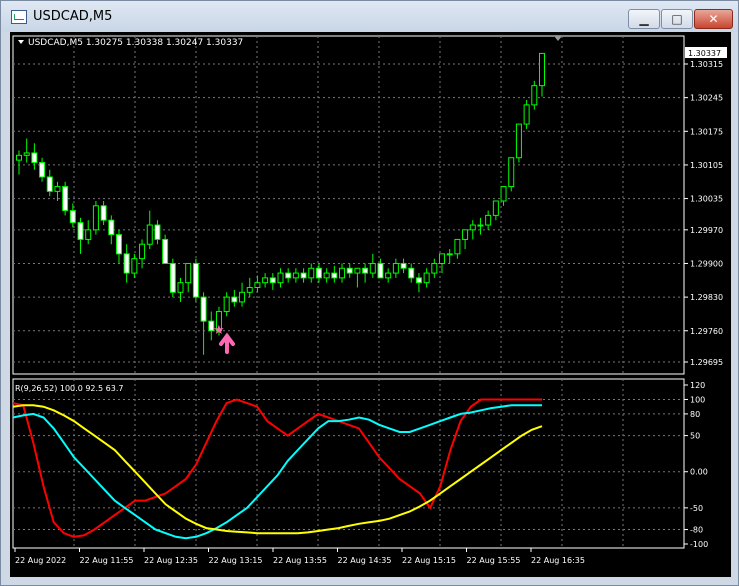 Image resolution: width=739 pixels, height=586 pixels. Describe the element at coordinates (706, 263) in the screenshot. I see `y-tick-label: 1.29900` at that location.